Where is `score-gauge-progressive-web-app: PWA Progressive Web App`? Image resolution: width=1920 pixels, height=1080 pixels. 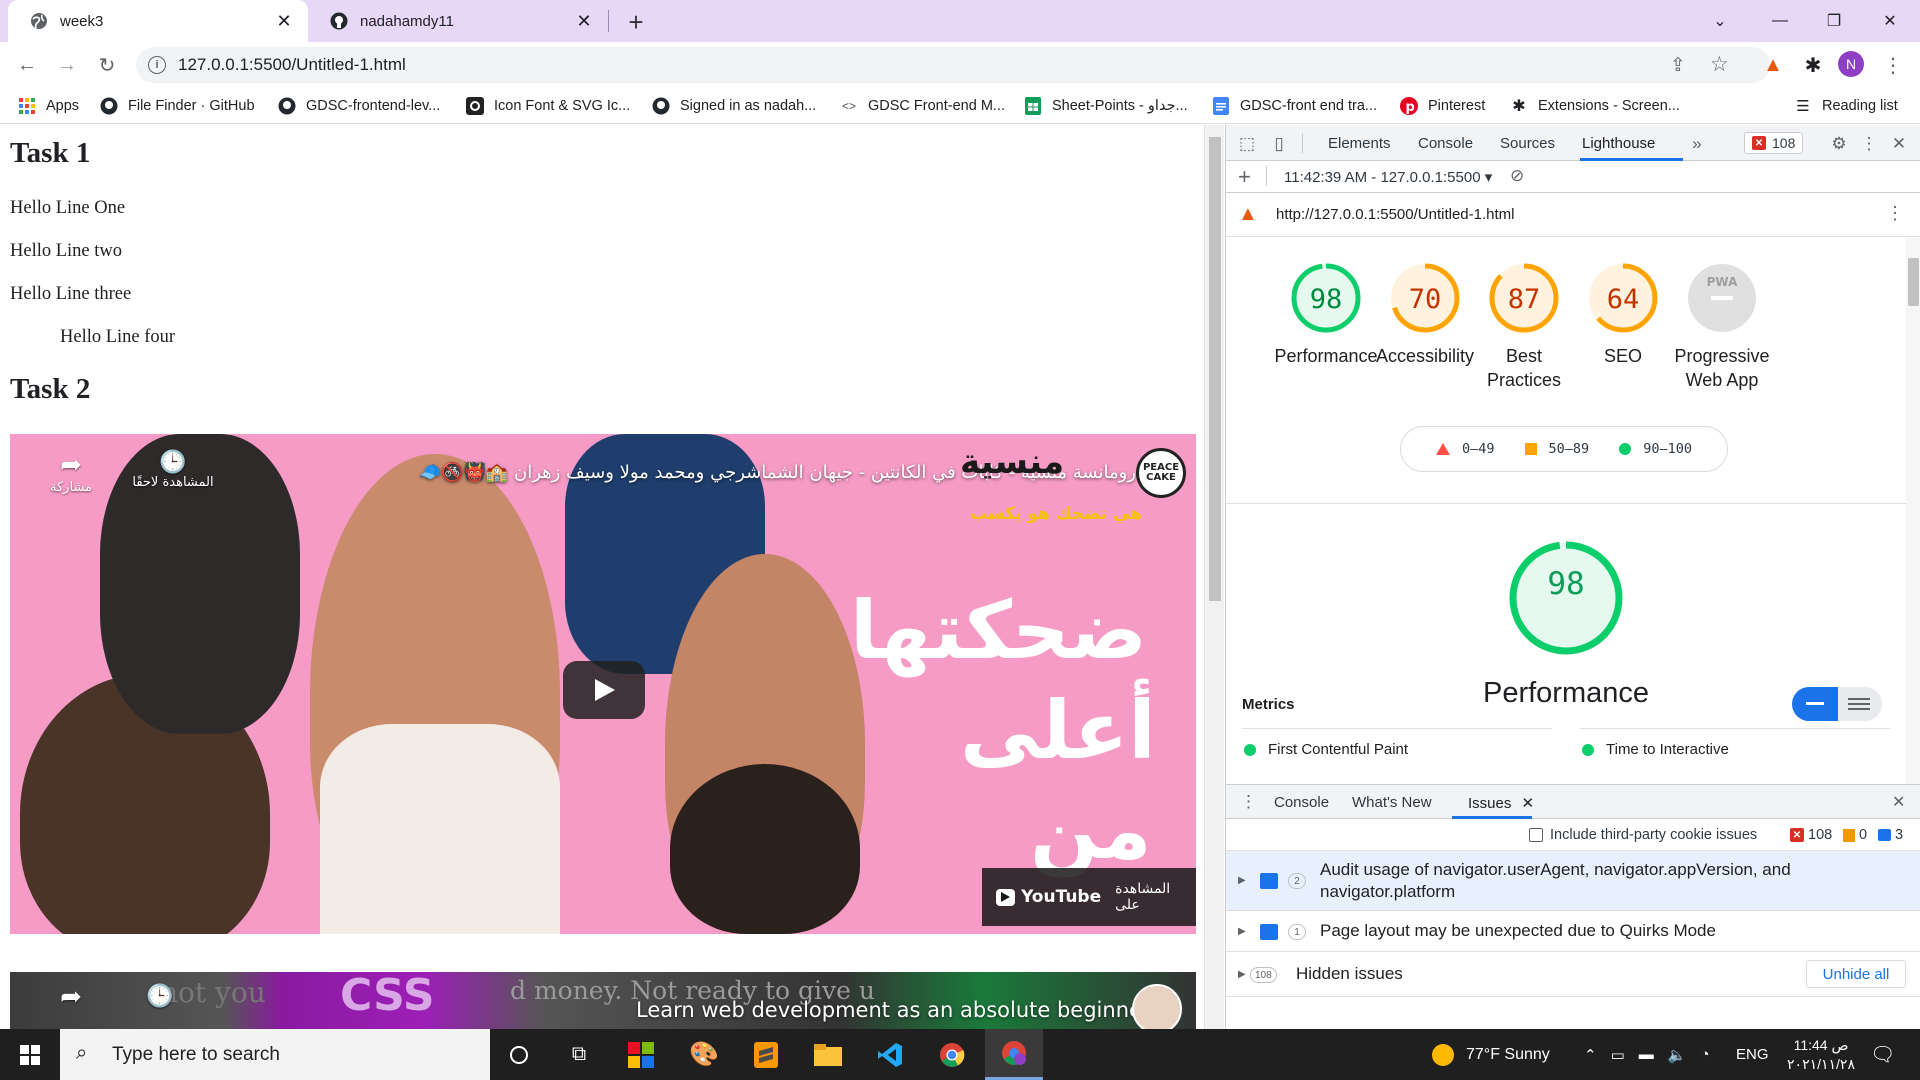
score-gauge-progressive-web-app: PWA Progressive Web App is located at coordinates (1722, 327).